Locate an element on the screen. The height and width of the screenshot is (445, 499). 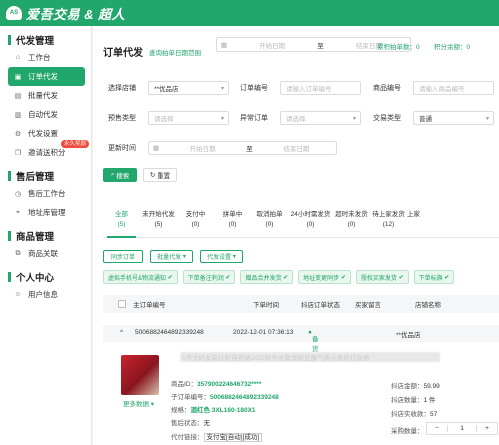
reset-button: ↻ 重置 is located at coordinates (160, 175).